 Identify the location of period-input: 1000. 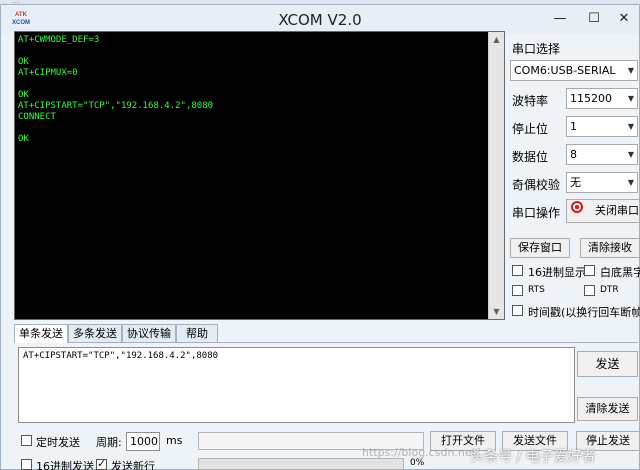
(143, 441).